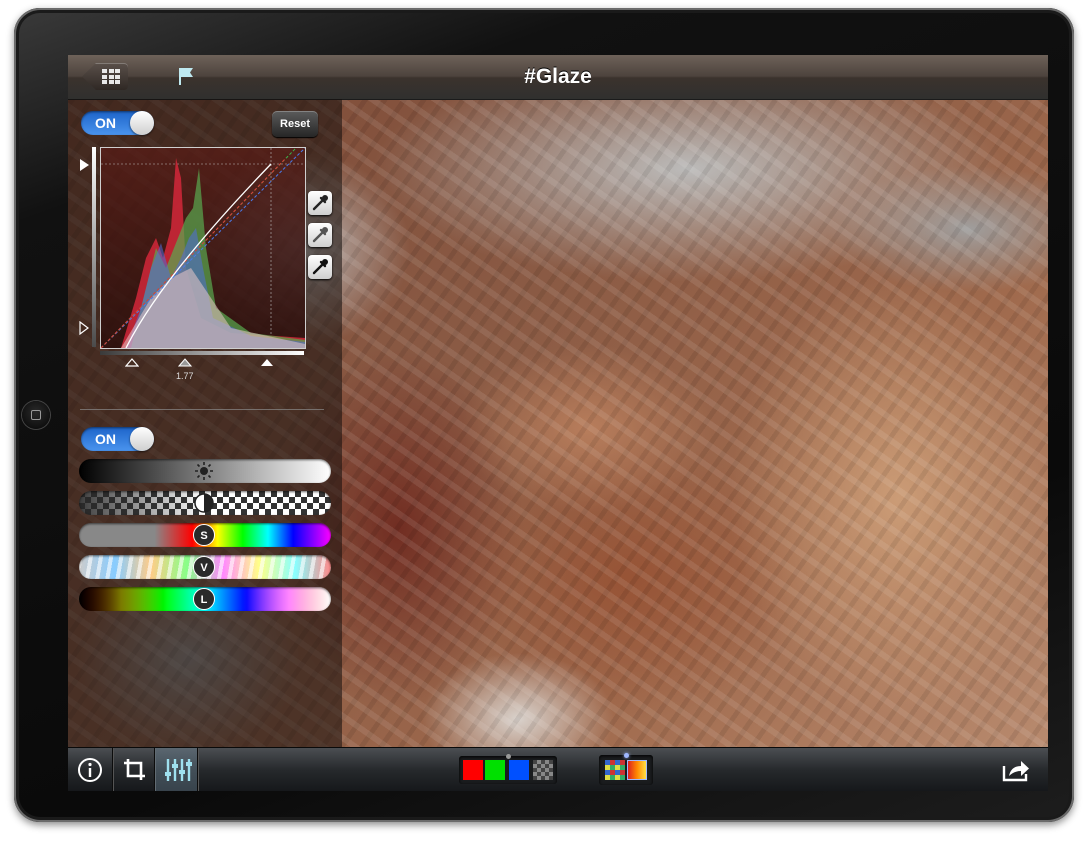 The image size is (1088, 843). What do you see at coordinates (473, 770) in the screenshot?
I see `red-swatch` at bounding box center [473, 770].